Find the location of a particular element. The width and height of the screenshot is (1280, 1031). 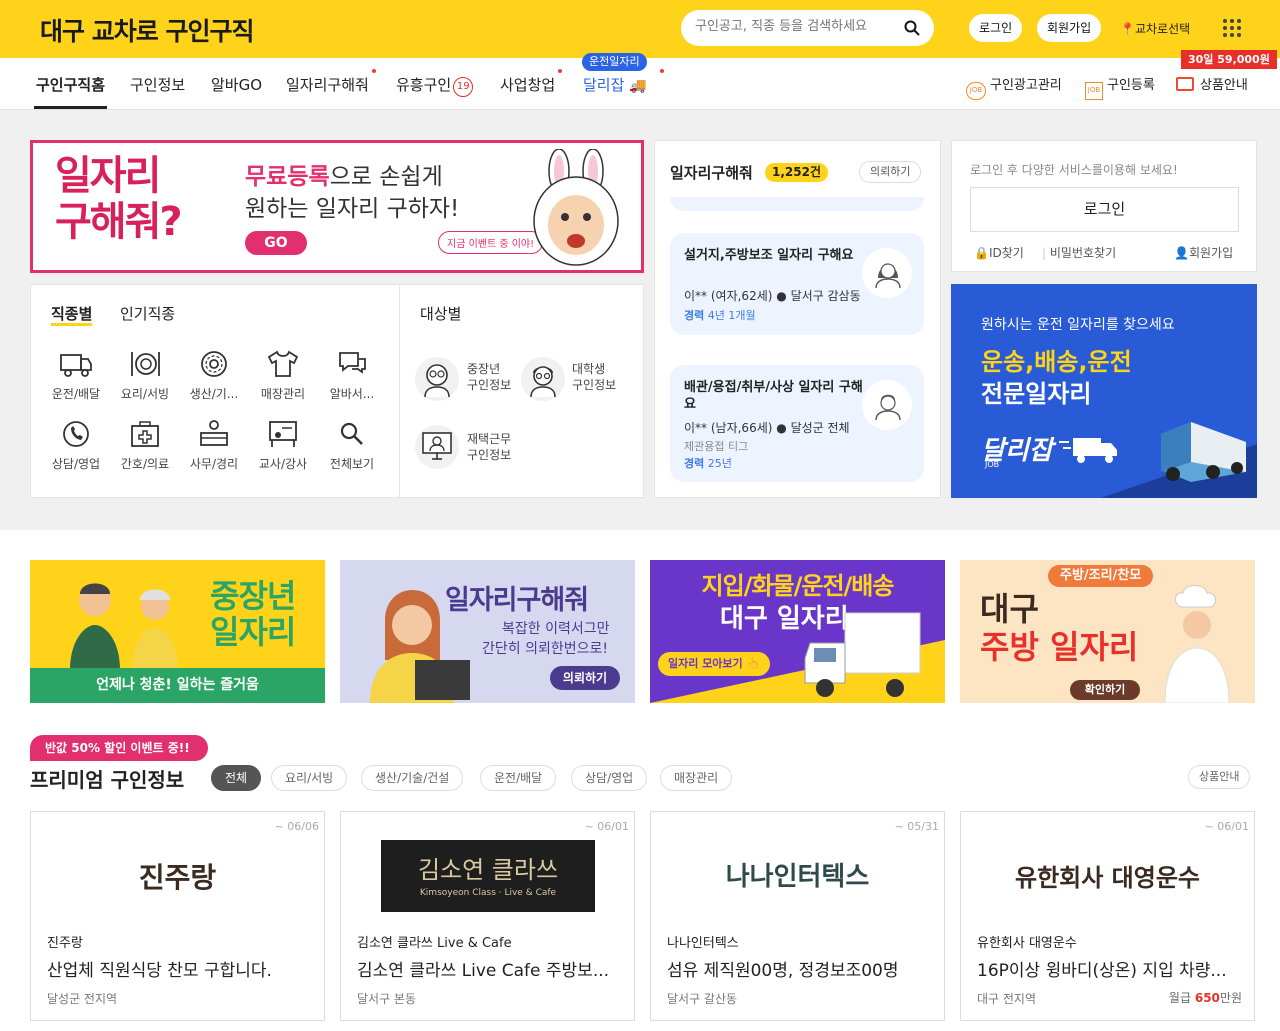

monitor-icon is located at coordinates (1185, 84).